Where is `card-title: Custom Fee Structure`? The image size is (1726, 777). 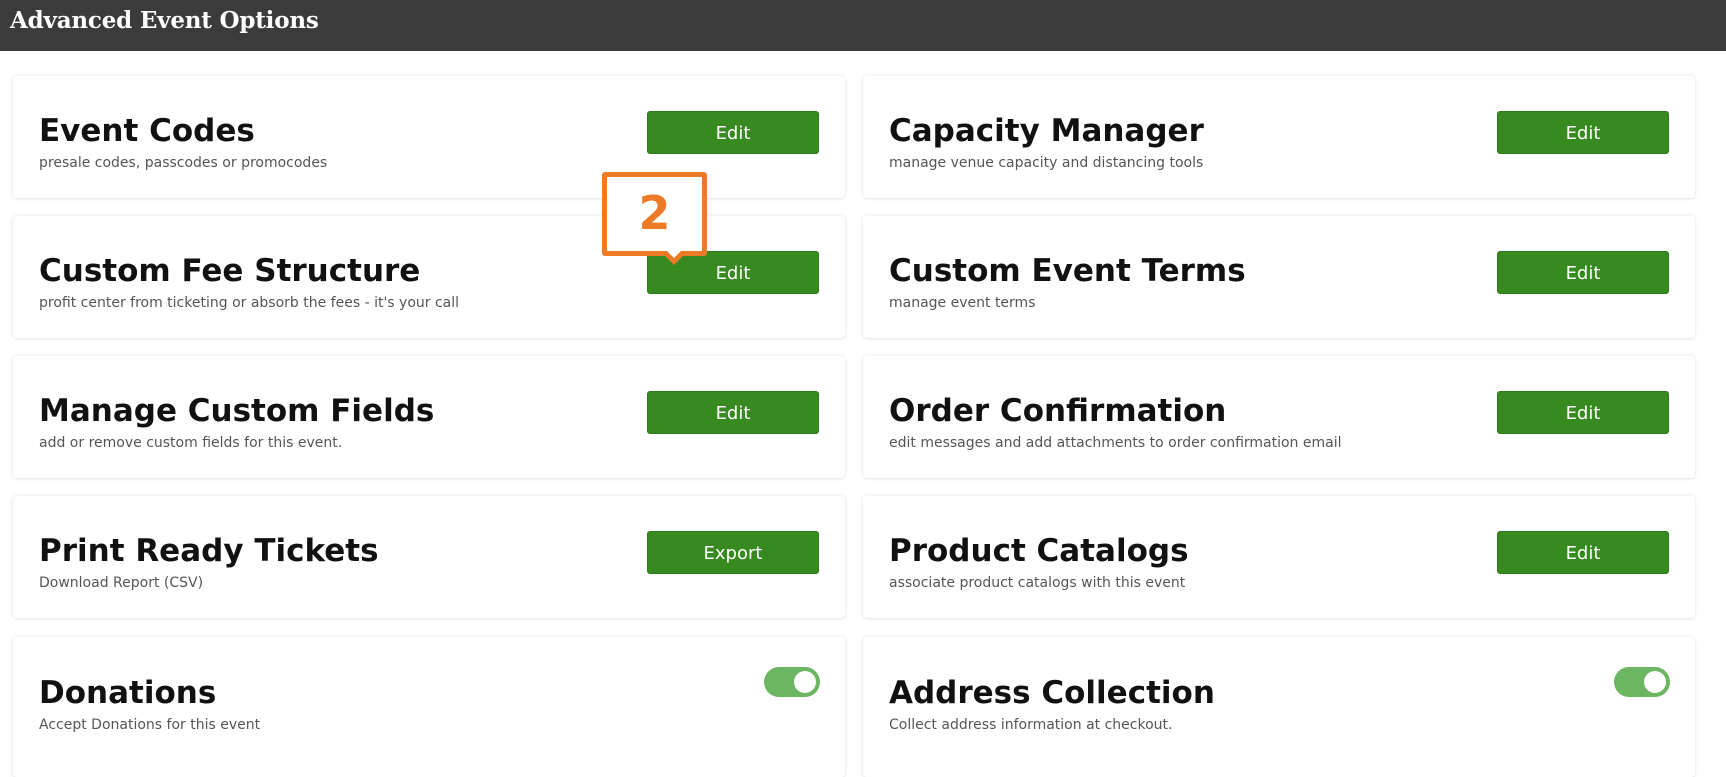 card-title: Custom Fee Structure is located at coordinates (230, 271).